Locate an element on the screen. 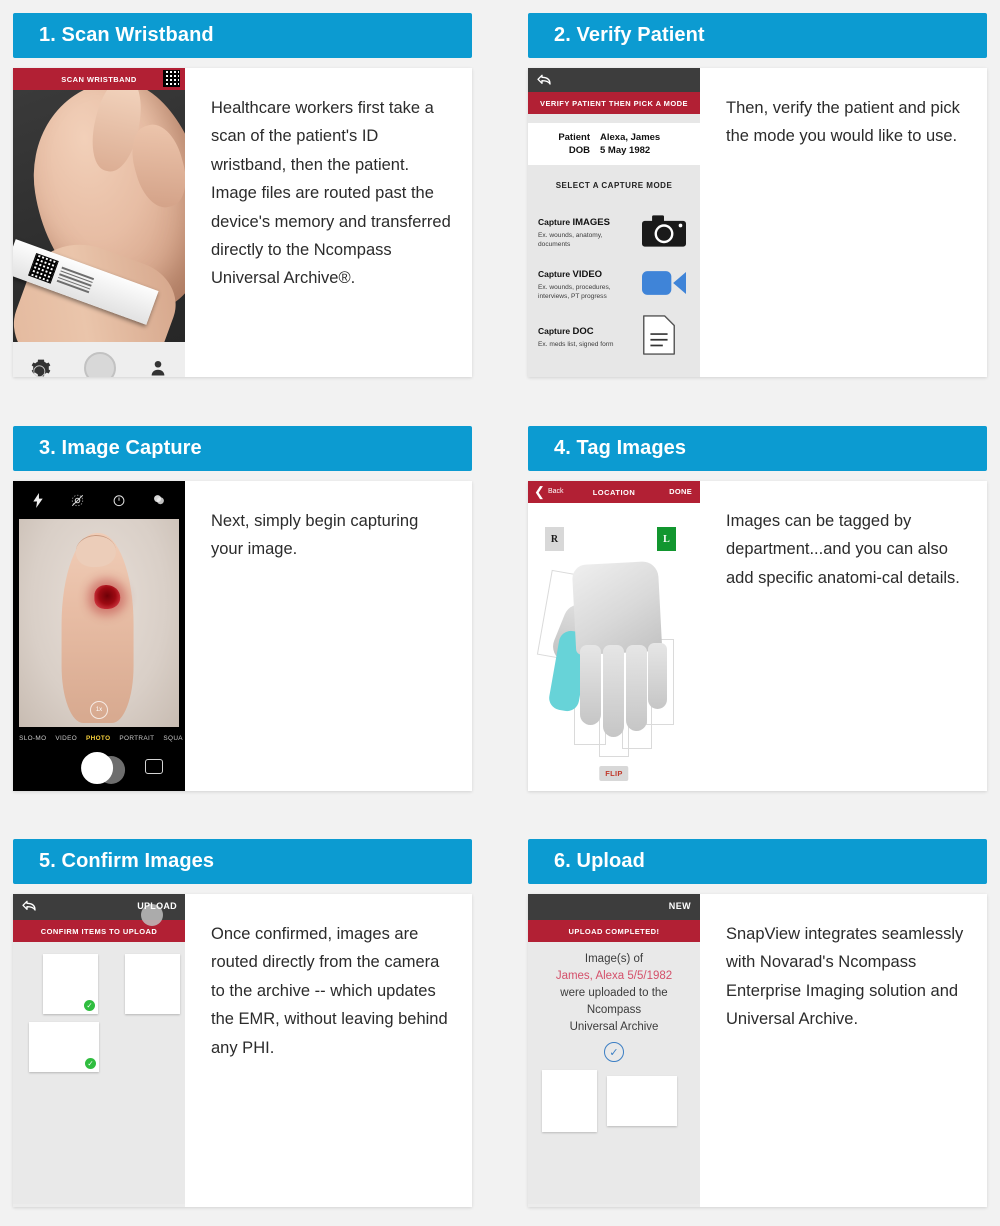 This screenshot has height=1226, width=1000. camera-mode-selector: SLO-MO VIDEO PHOTO PORTRAIT SQUA is located at coordinates (99, 738).